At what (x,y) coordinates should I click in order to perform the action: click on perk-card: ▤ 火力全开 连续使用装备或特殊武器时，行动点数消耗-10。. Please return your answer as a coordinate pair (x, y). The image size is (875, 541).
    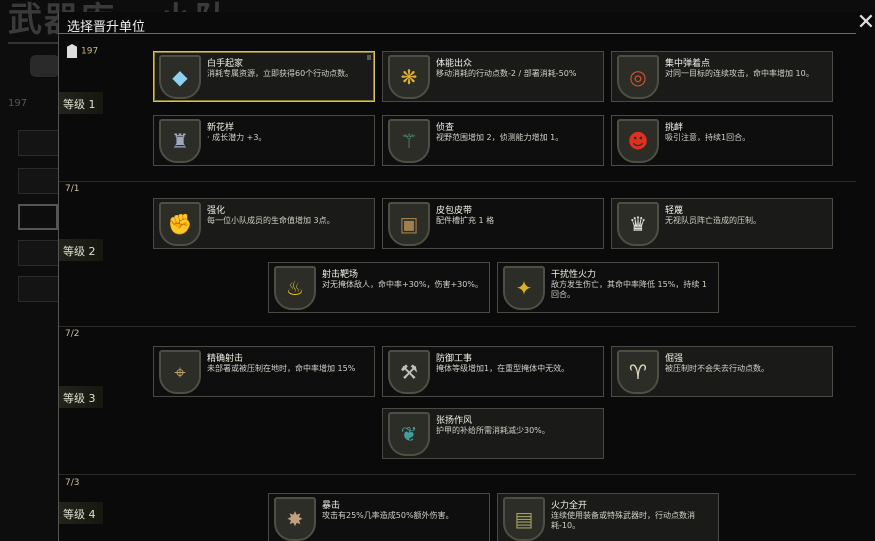
    Looking at the image, I should click on (608, 517).